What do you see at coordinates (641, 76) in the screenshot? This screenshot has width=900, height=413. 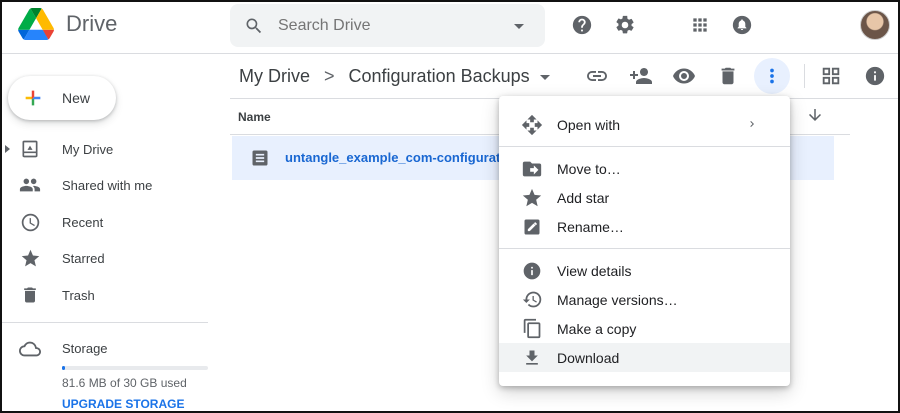 I see `share-person-add-icon` at bounding box center [641, 76].